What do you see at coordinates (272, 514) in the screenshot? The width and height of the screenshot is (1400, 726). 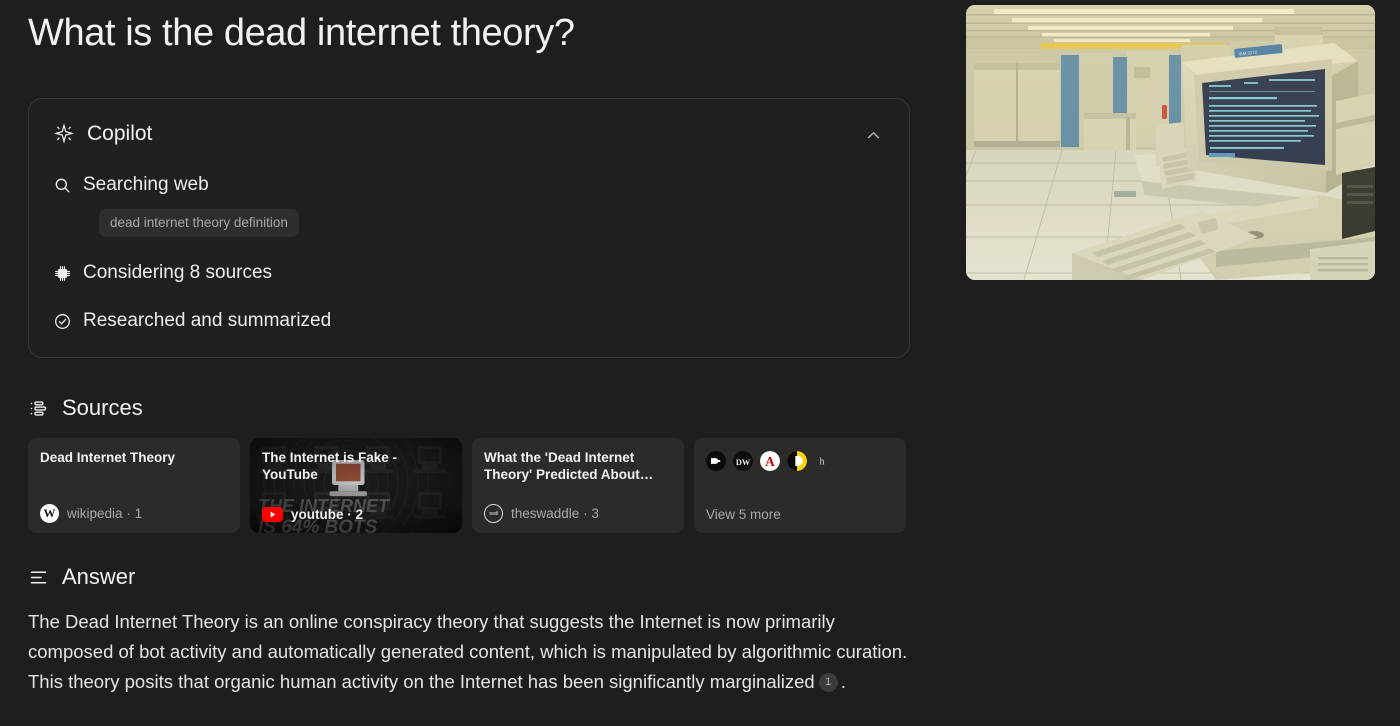 I see `youtube-favicon` at bounding box center [272, 514].